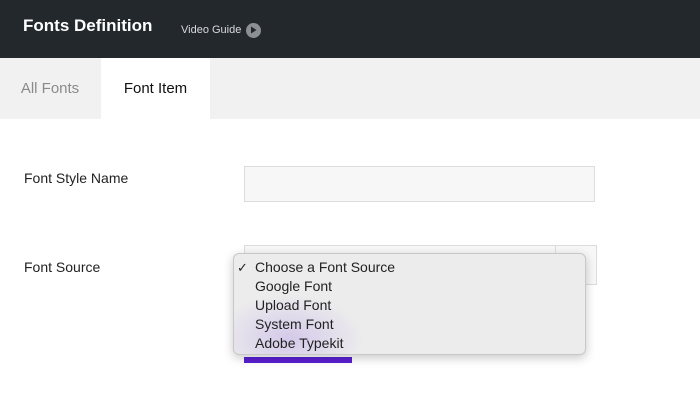 This screenshot has height=394, width=700. Describe the element at coordinates (409, 267) in the screenshot. I see `option-choose-font-source: ✓ Choose a Font Source` at that location.